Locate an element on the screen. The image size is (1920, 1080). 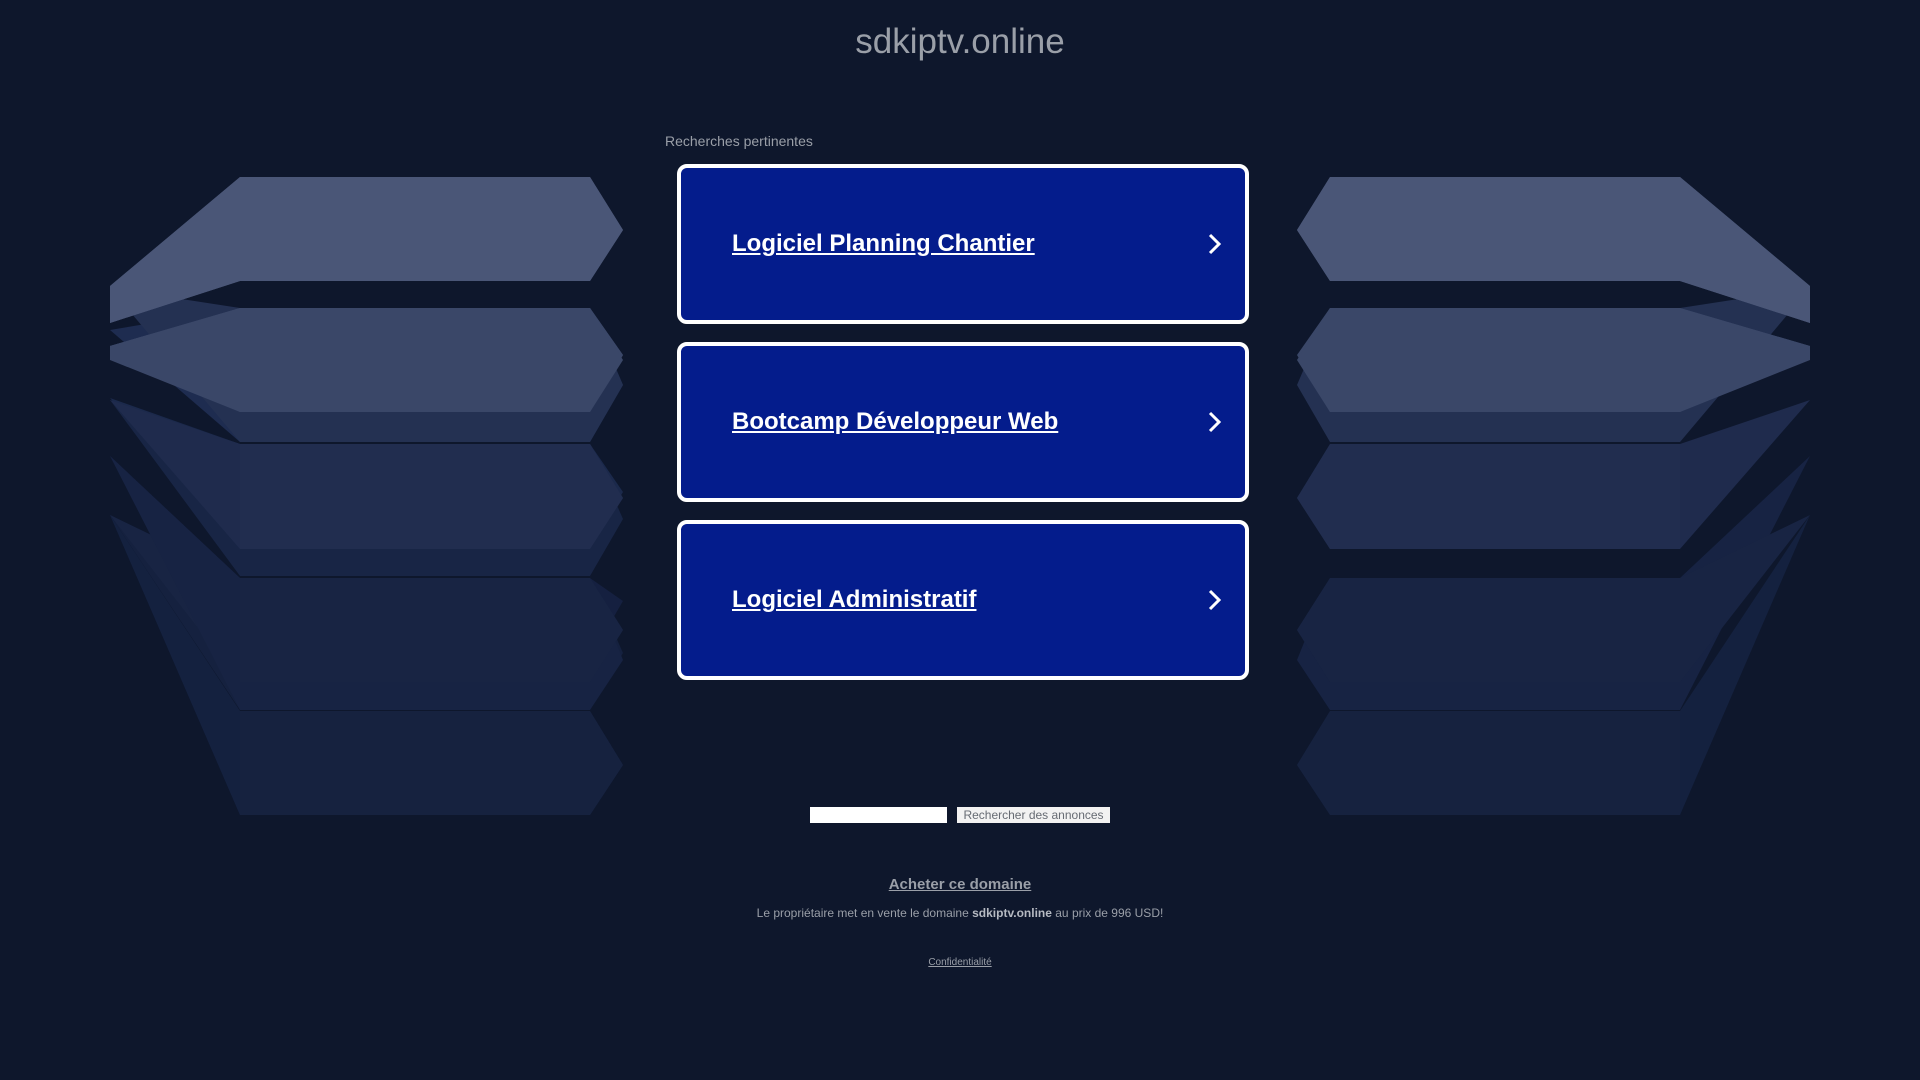
search-ads-button: Rechercher des annonces is located at coordinates (1033, 815).